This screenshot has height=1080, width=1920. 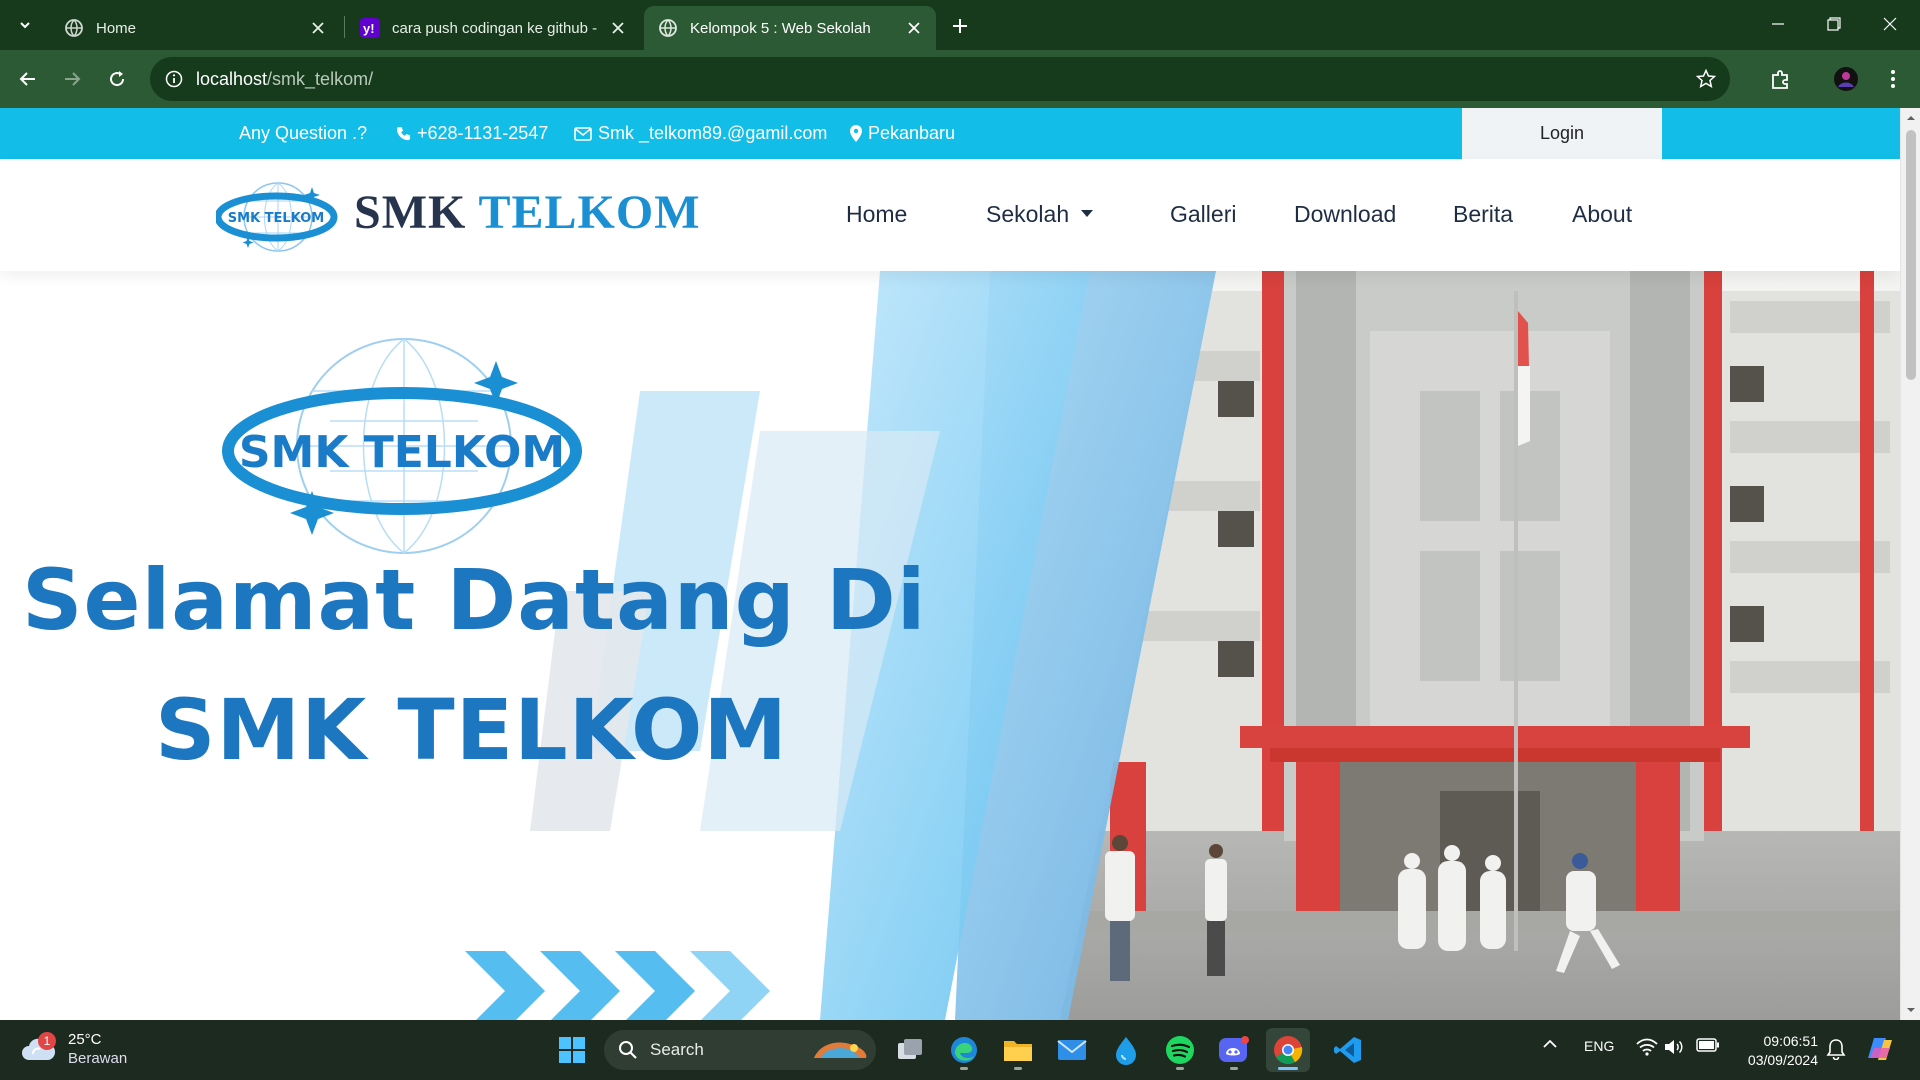 I want to click on new-tab-button, so click(x=960, y=26).